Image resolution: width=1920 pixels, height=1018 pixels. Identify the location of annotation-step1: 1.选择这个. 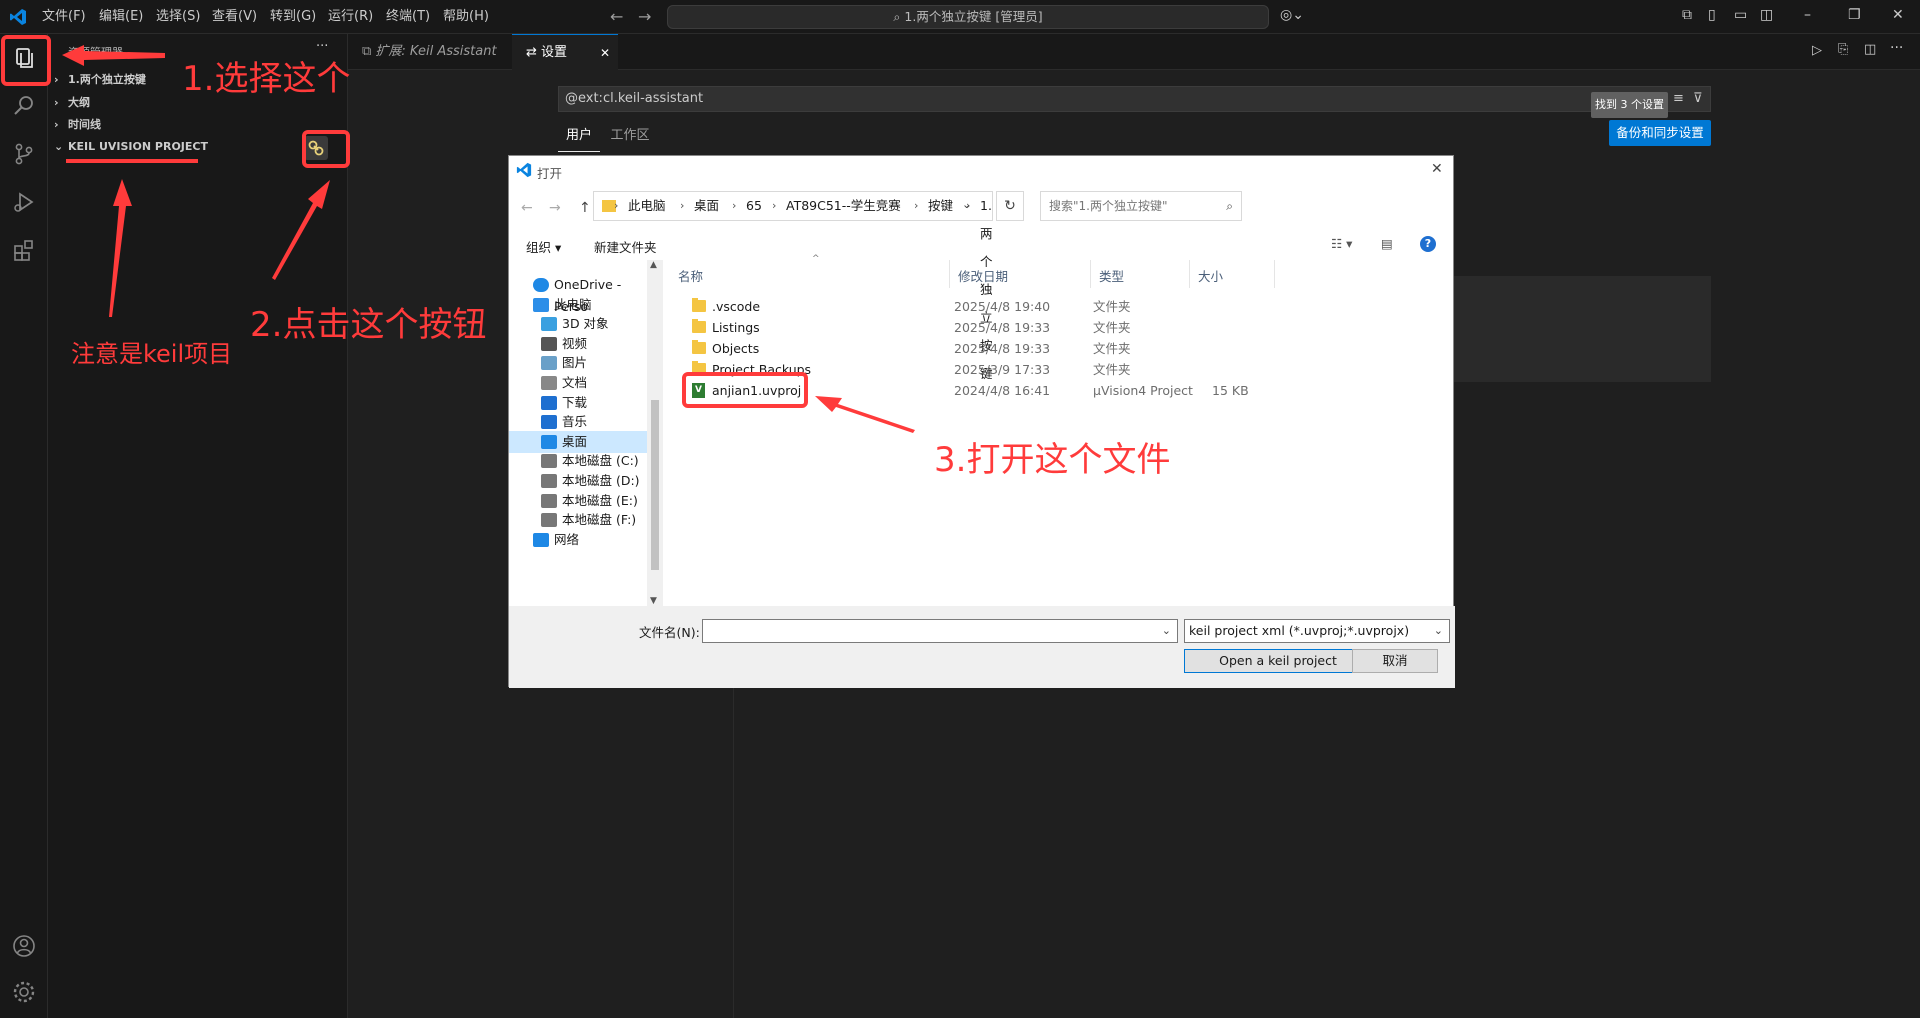
(266, 79).